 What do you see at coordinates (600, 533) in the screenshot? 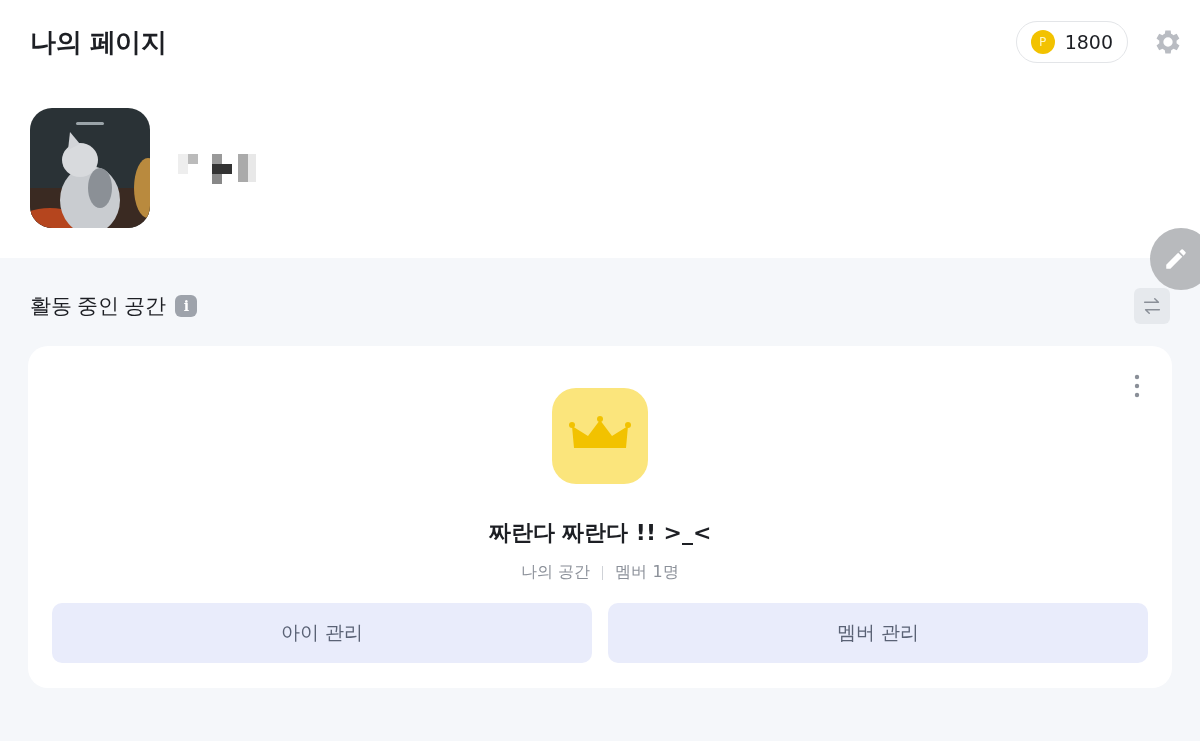
I see `space-name: 짜란다 짜란다 !! >_<` at bounding box center [600, 533].